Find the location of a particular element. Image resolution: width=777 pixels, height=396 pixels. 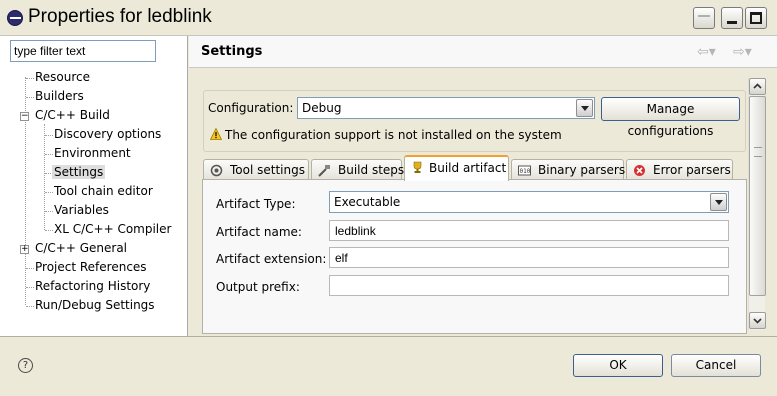

artifact-type-value: Executable is located at coordinates (367, 202).